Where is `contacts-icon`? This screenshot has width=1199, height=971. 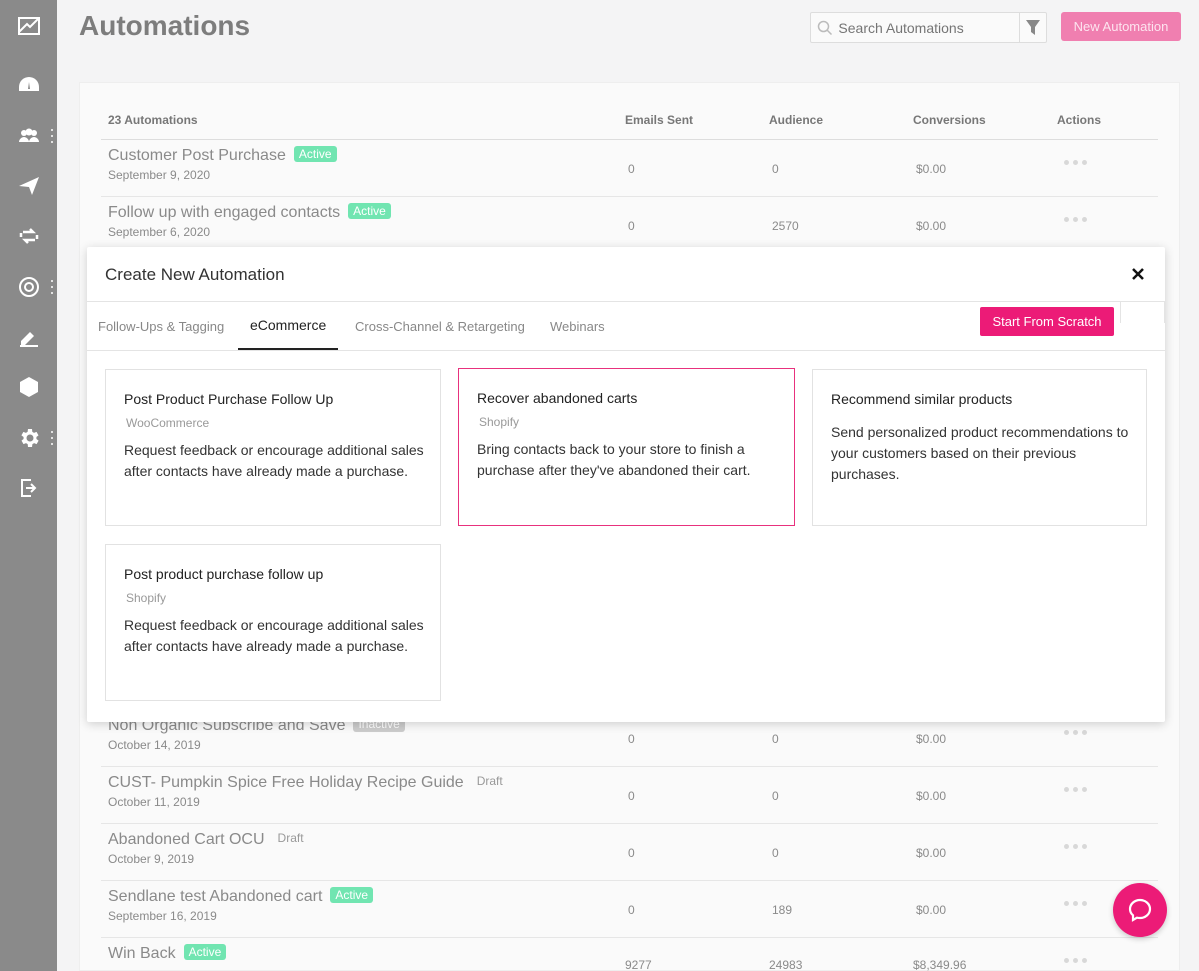 contacts-icon is located at coordinates (28, 135).